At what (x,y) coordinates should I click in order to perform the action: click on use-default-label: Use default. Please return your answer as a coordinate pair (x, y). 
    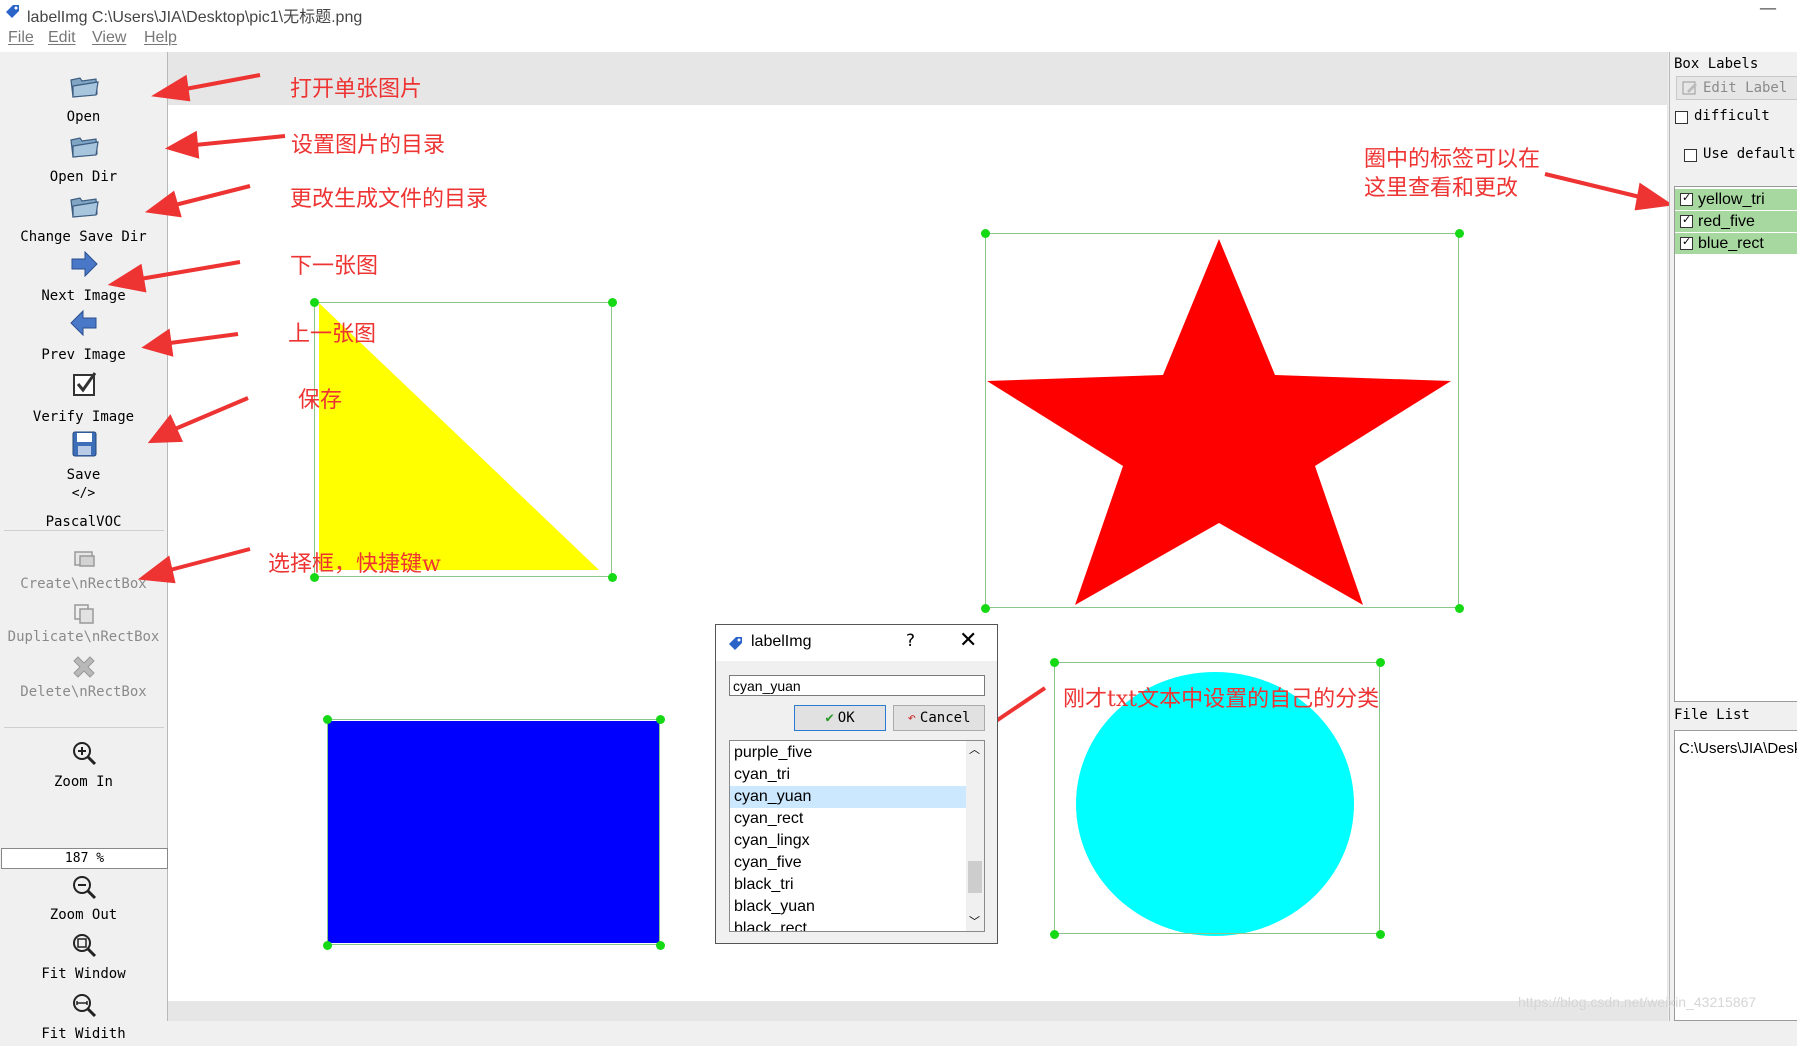
    Looking at the image, I should click on (1749, 154).